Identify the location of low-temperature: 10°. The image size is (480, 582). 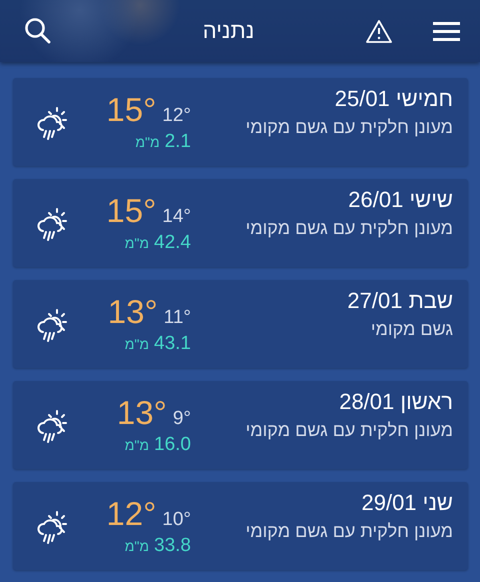
(176, 520).